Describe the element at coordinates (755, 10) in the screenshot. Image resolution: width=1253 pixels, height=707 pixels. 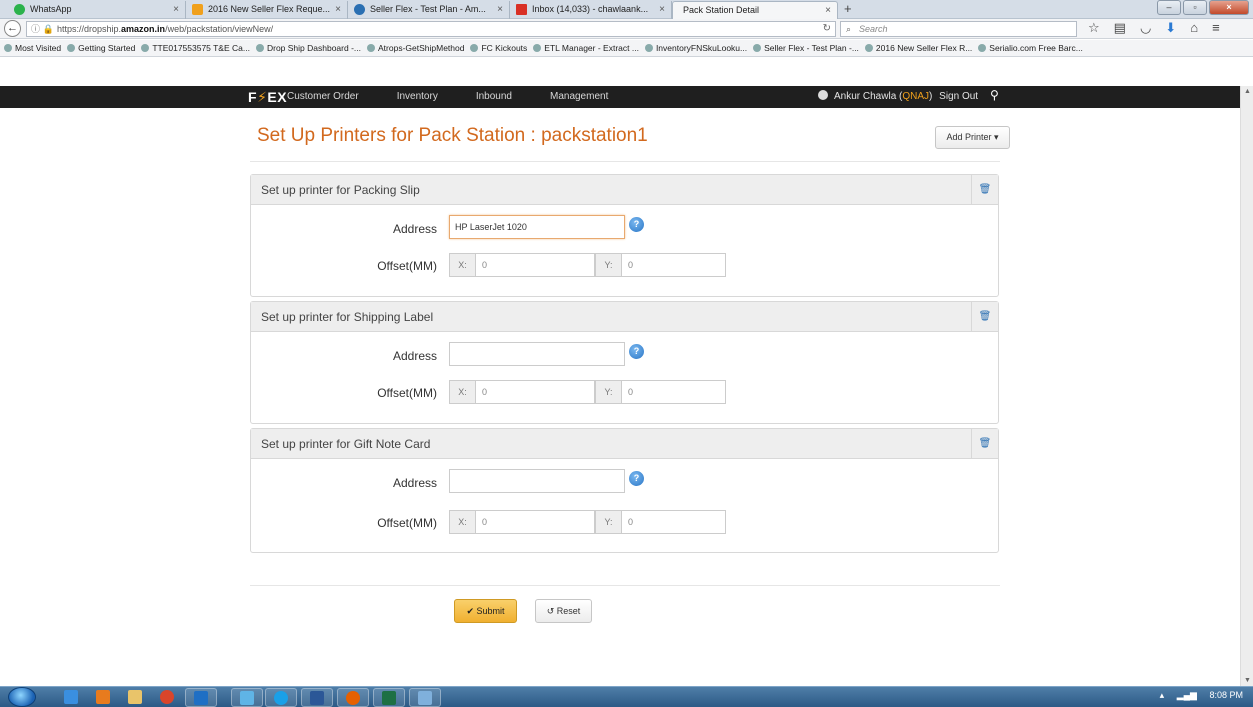
I see `tab-pack-station-detail: Pack Station Detail ×` at that location.